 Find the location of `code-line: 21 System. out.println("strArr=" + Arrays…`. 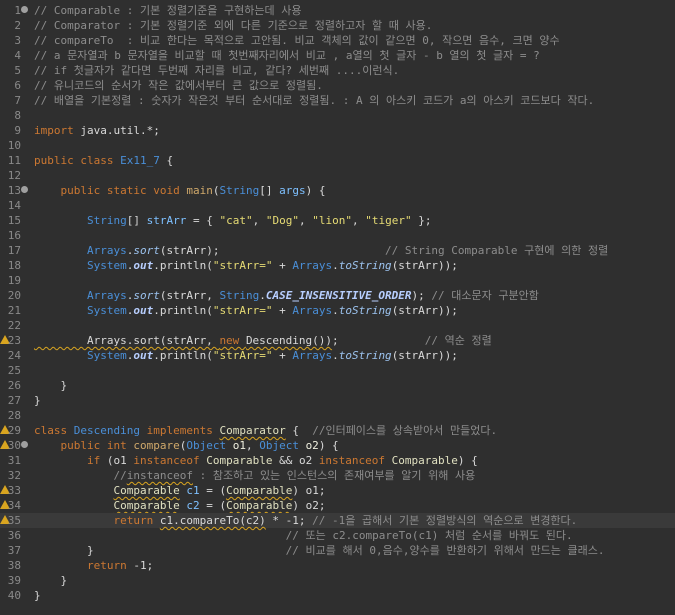

code-line: 21 System. out.println("strArr=" + Arrays… is located at coordinates (337, 310).